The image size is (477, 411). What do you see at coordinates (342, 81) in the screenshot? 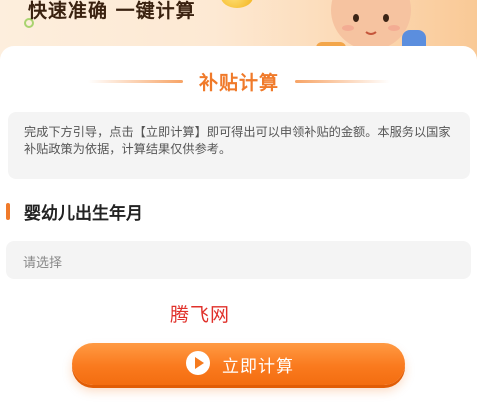
I see `heading-divider-right` at bounding box center [342, 81].